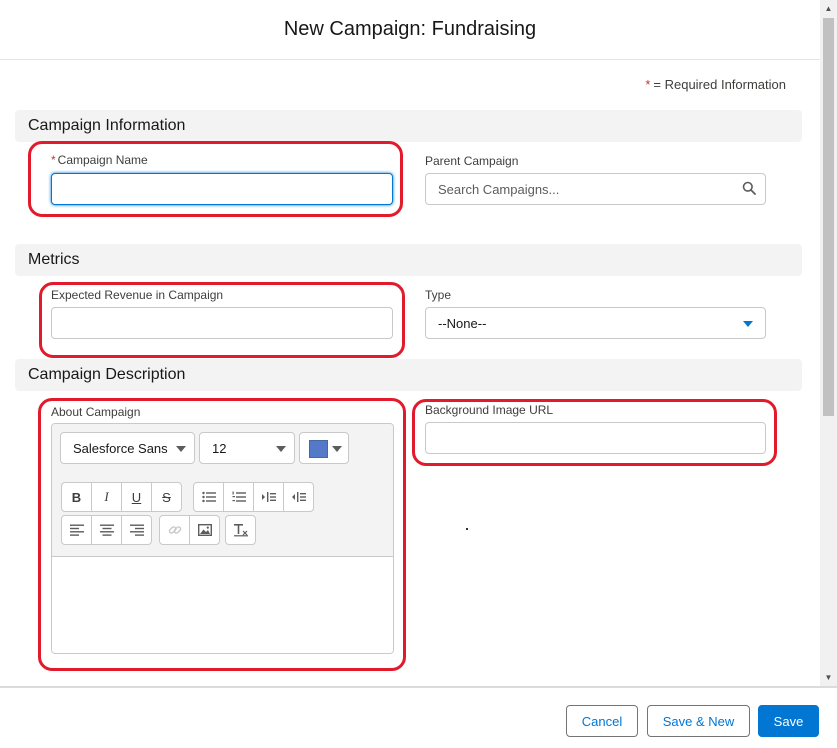 The height and width of the screenshot is (748, 837). Describe the element at coordinates (222, 189) in the screenshot. I see `campaign-name-input` at that location.